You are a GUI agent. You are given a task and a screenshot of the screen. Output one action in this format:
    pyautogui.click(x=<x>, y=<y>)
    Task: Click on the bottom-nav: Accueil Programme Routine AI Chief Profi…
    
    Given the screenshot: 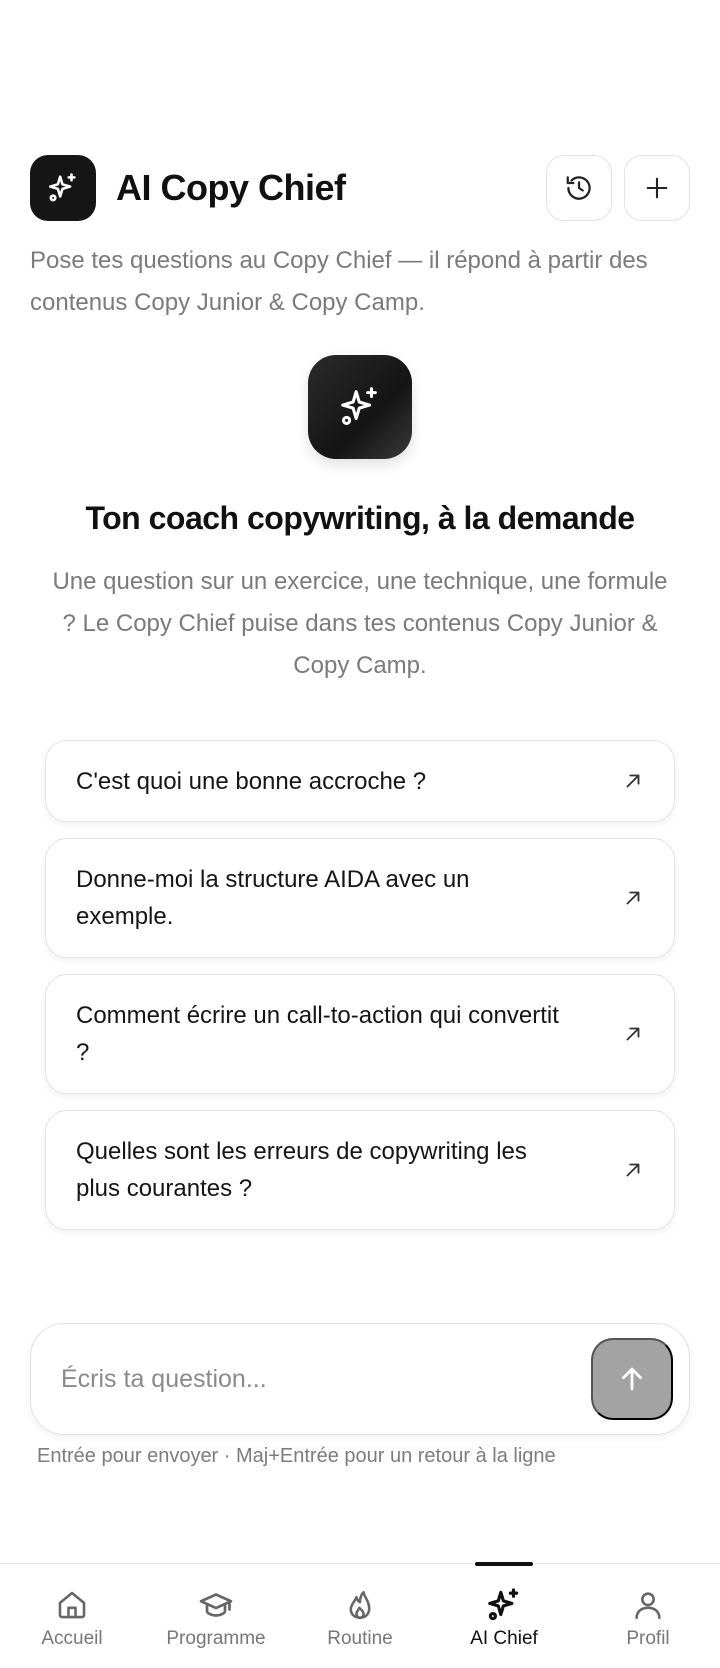 What is the action you would take?
    pyautogui.click(x=360, y=1615)
    